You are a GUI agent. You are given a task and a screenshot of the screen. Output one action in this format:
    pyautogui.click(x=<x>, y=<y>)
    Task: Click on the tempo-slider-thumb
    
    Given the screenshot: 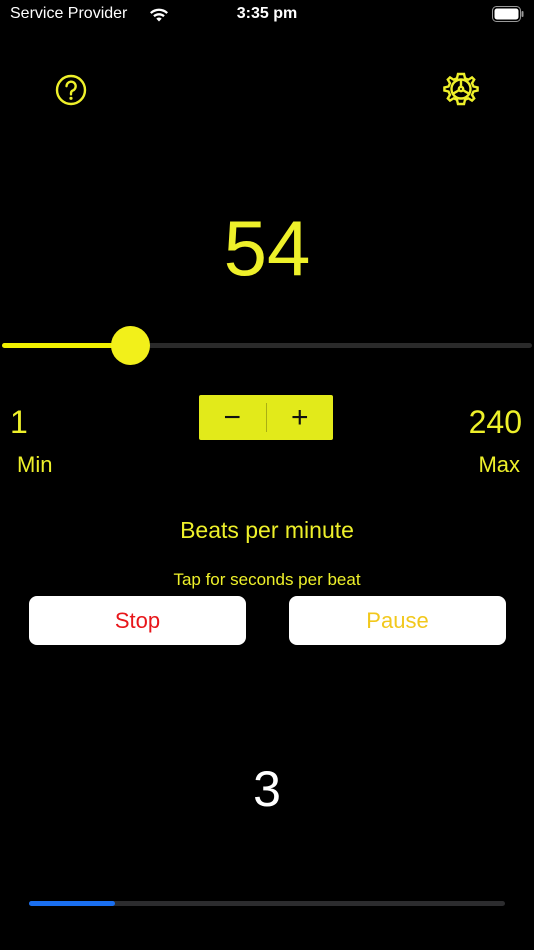 What is the action you would take?
    pyautogui.click(x=130, y=345)
    